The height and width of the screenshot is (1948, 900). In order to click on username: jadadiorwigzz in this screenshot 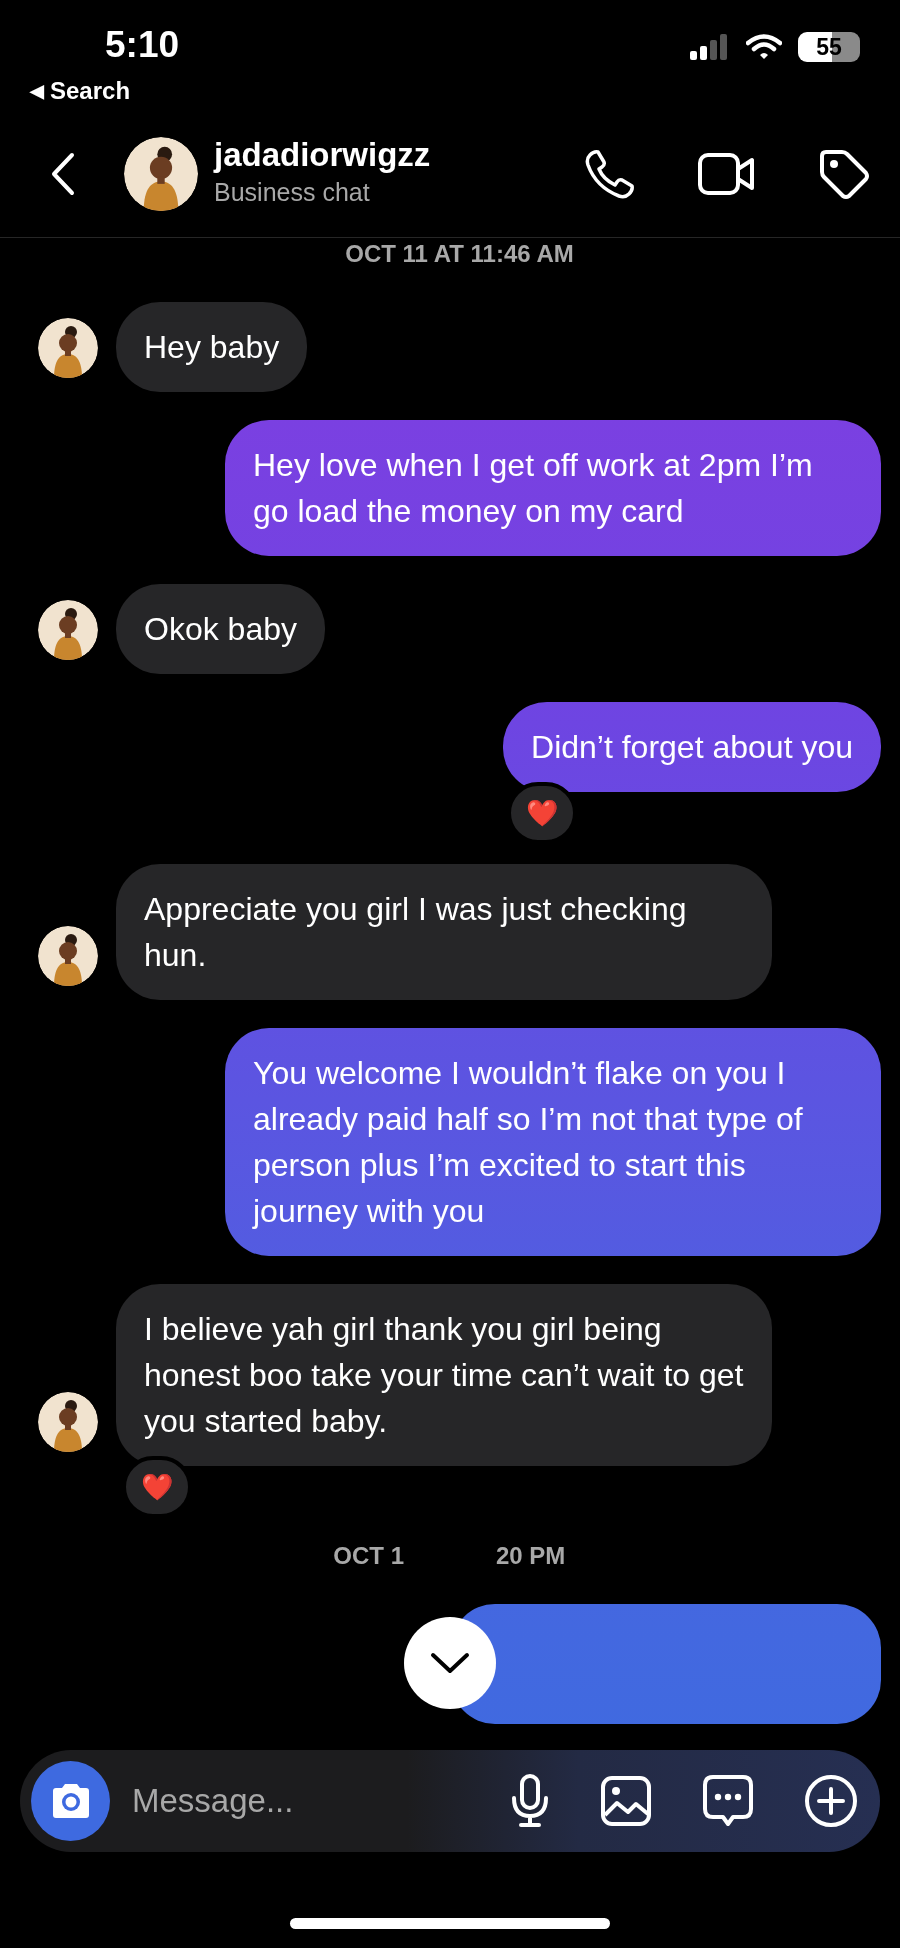, I will do `click(399, 154)`.